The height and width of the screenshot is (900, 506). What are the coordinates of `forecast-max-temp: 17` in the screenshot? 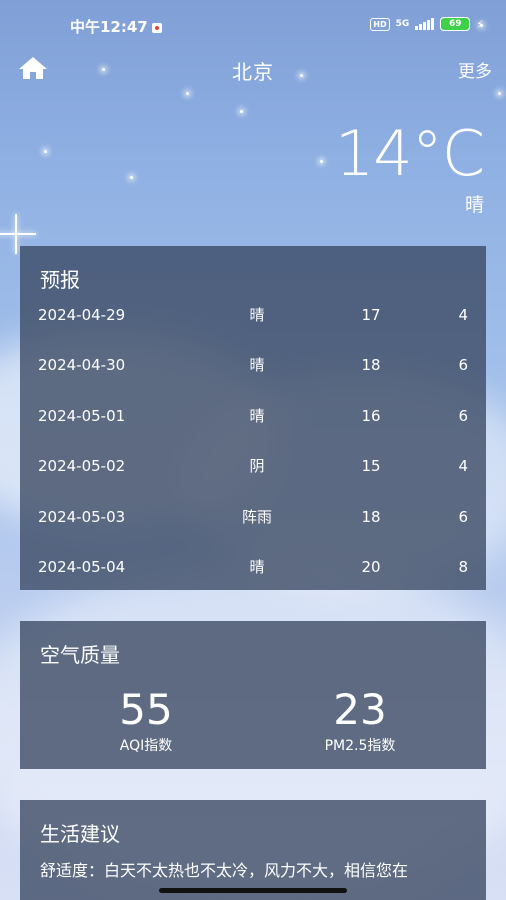 It's located at (371, 315).